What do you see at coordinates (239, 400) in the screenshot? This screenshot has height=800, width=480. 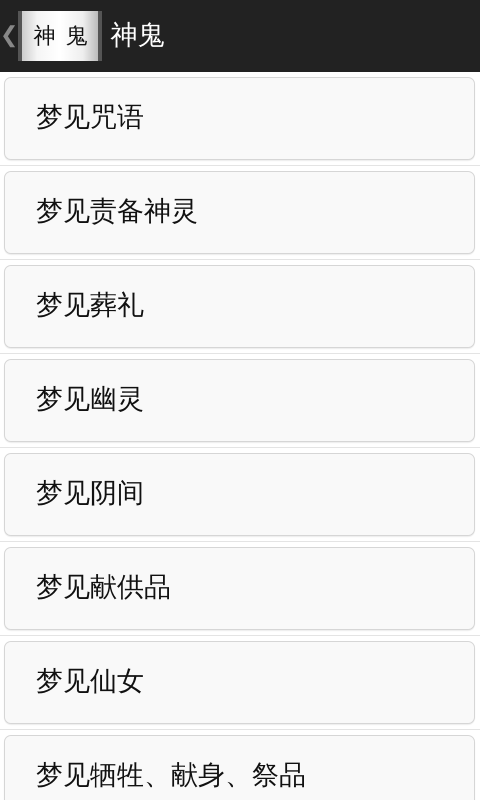 I see `list-item: 梦见幽灵` at bounding box center [239, 400].